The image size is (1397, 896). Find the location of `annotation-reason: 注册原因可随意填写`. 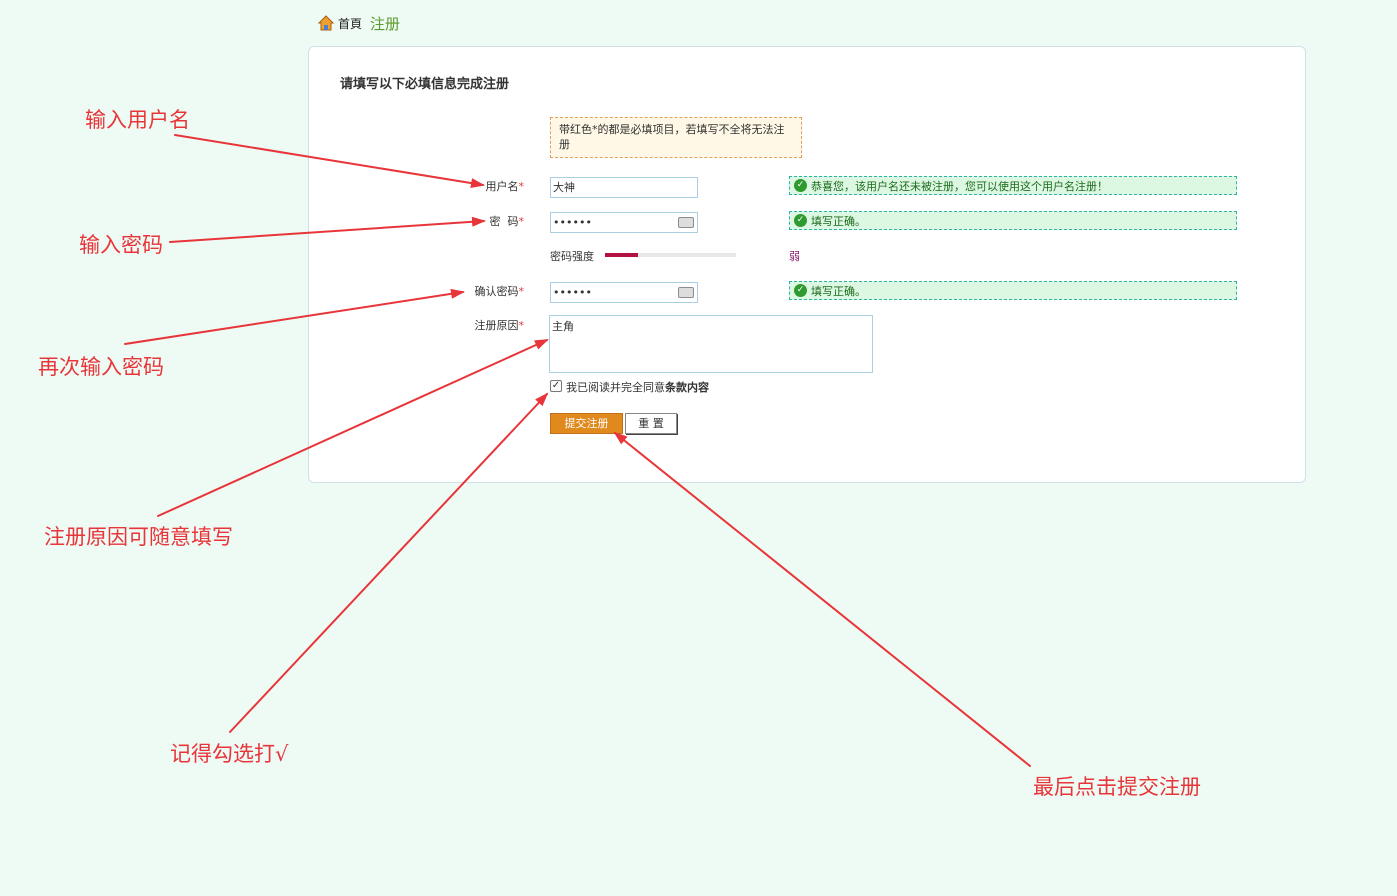

annotation-reason: 注册原因可随意填写 is located at coordinates (138, 537).